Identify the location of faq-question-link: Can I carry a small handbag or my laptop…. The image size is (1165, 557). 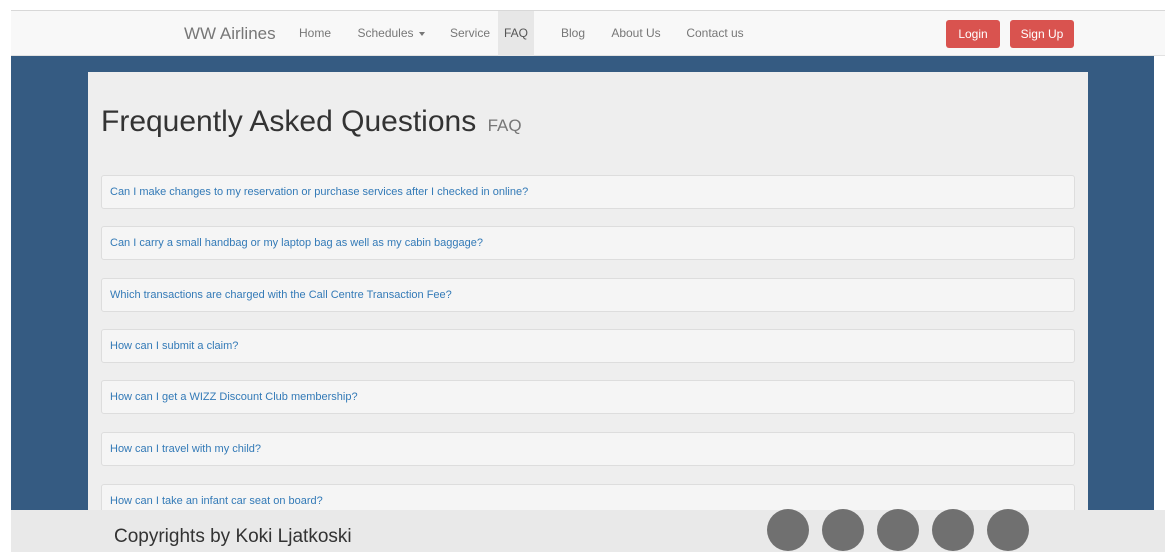
(296, 243).